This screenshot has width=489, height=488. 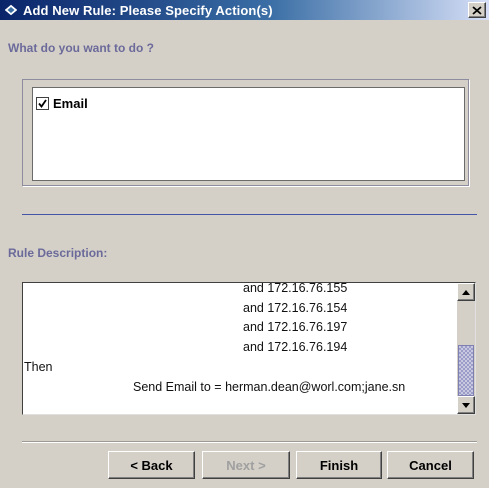 I want to click on down-arrow-icon, so click(x=466, y=405).